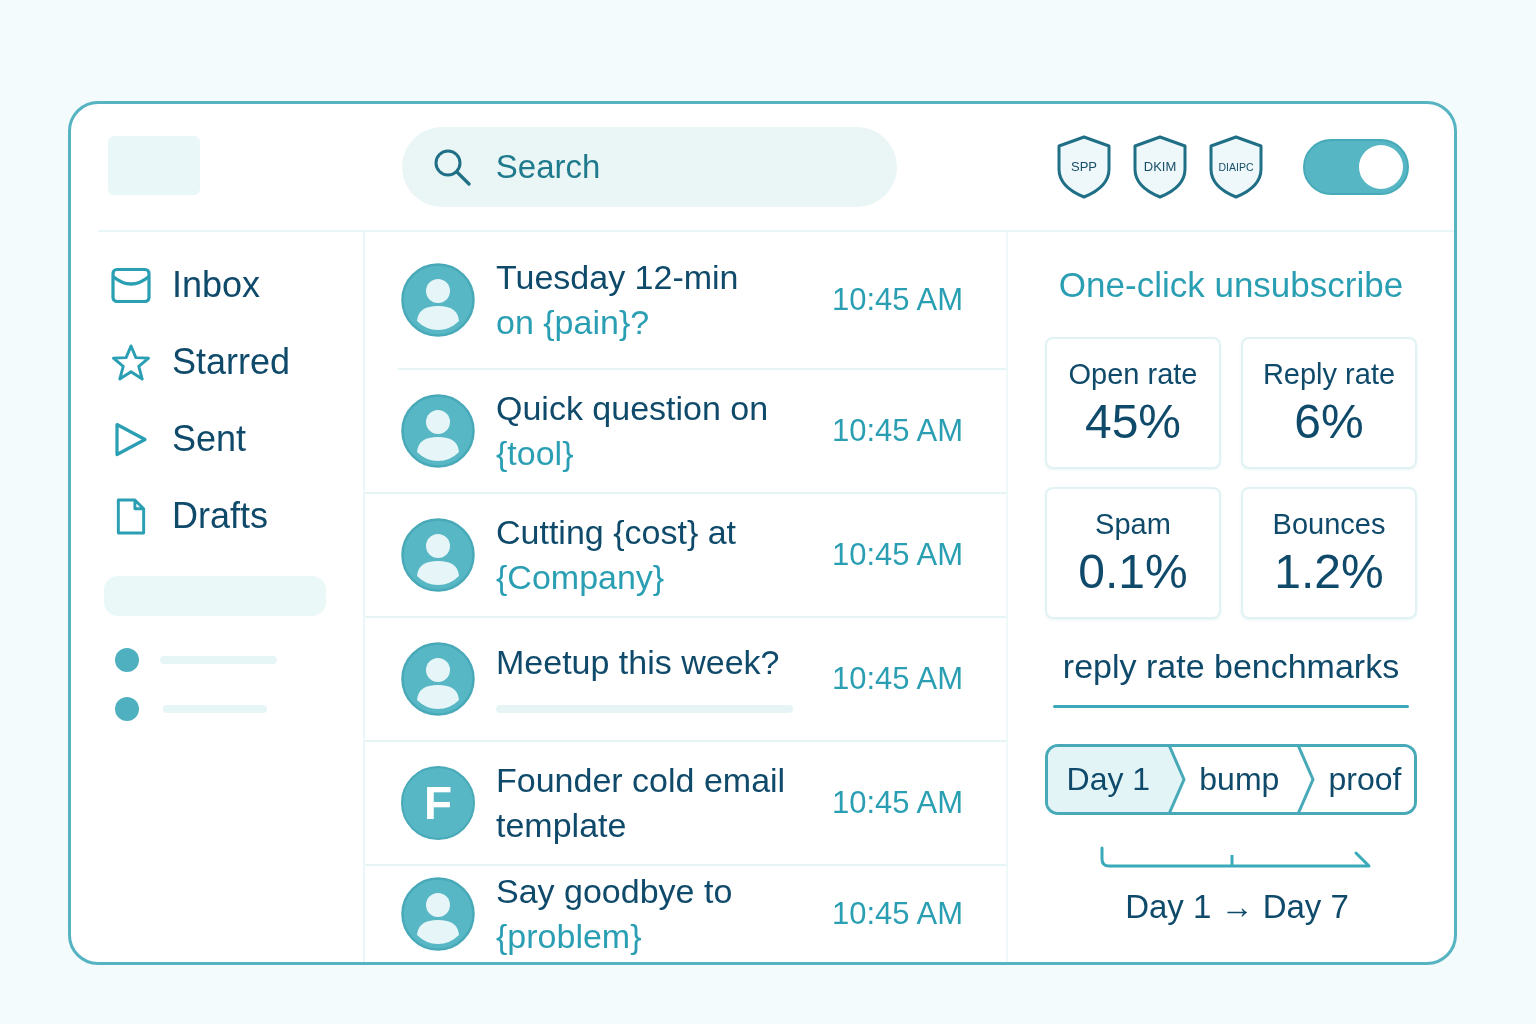  I want to click on badge-label: DIAIPC, so click(1236, 167).